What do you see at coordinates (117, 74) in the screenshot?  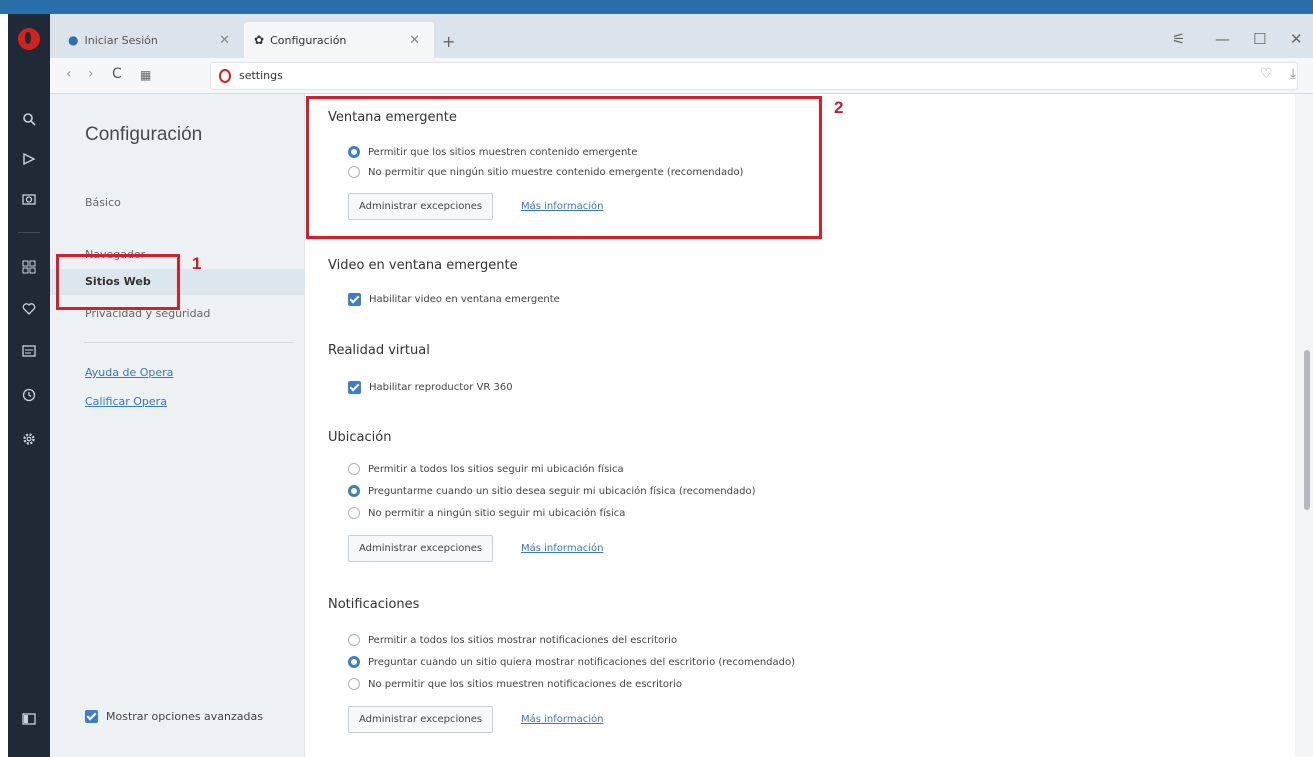 I see `reload-icon: C` at bounding box center [117, 74].